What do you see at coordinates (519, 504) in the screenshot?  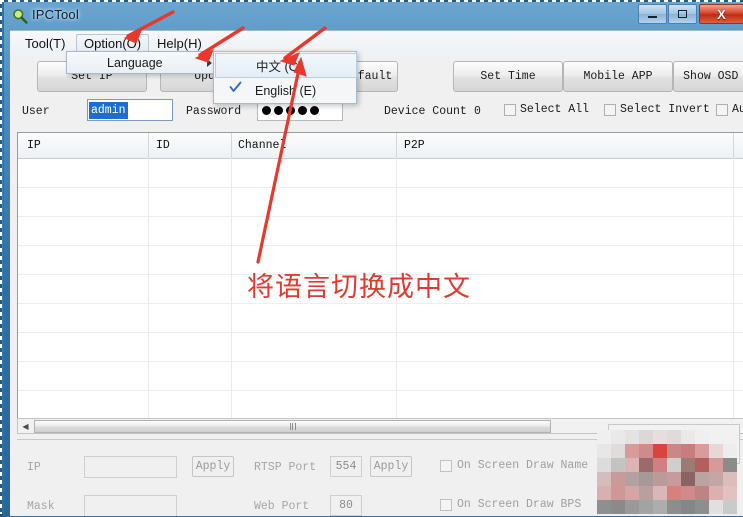 I see `osd-draw-bps-label: On Screen Draw BPS` at bounding box center [519, 504].